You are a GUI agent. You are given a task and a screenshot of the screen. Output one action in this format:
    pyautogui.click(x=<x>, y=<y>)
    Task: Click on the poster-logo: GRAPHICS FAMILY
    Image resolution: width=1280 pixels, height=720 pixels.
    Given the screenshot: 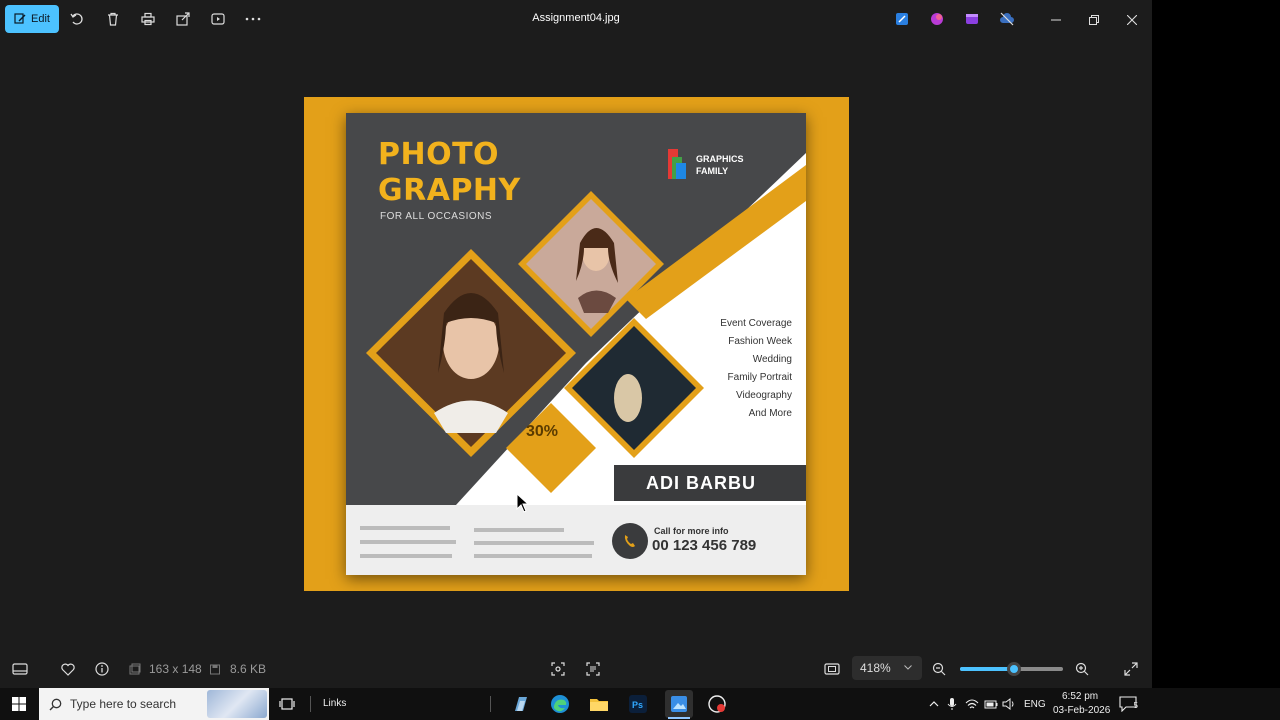 What is the action you would take?
    pyautogui.click(x=720, y=165)
    